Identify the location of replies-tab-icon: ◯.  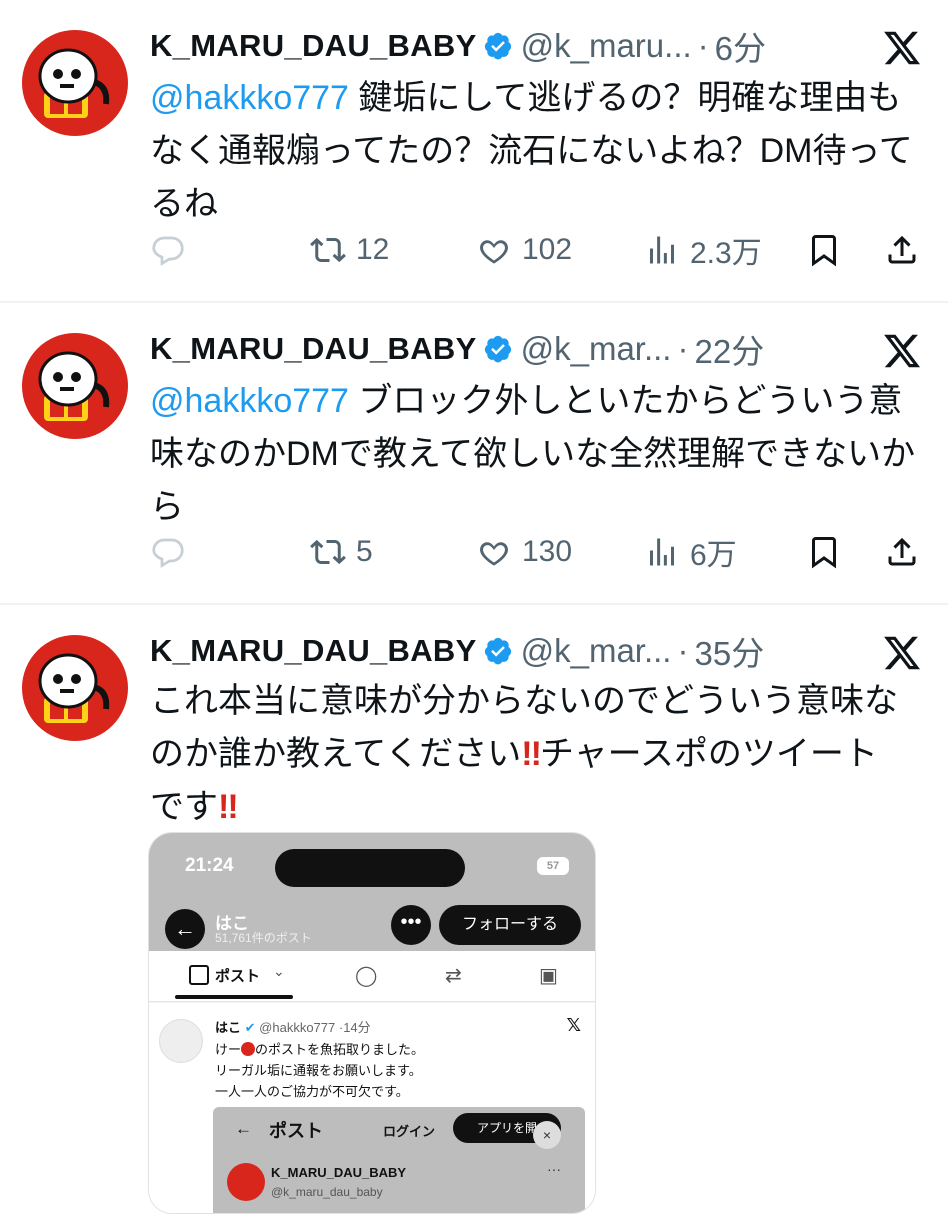
(366, 975).